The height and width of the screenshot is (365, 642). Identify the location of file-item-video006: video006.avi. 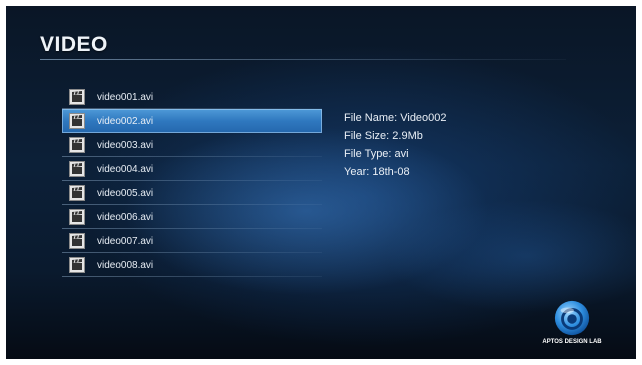
(192, 217).